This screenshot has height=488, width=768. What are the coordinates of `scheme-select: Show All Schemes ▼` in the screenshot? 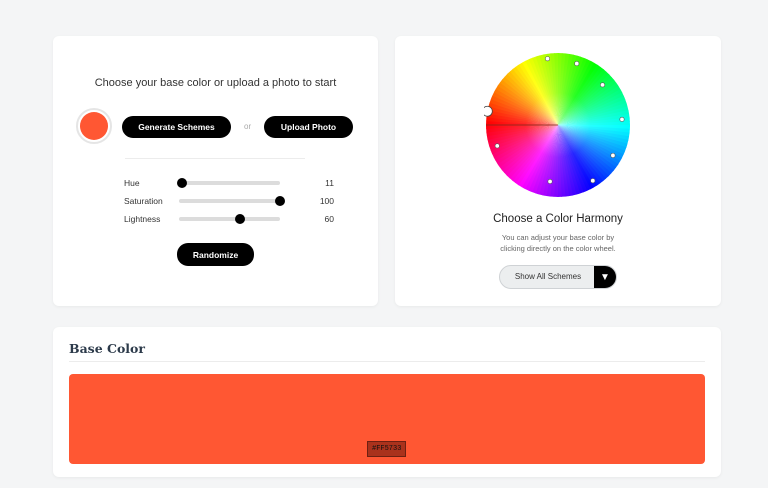 It's located at (558, 277).